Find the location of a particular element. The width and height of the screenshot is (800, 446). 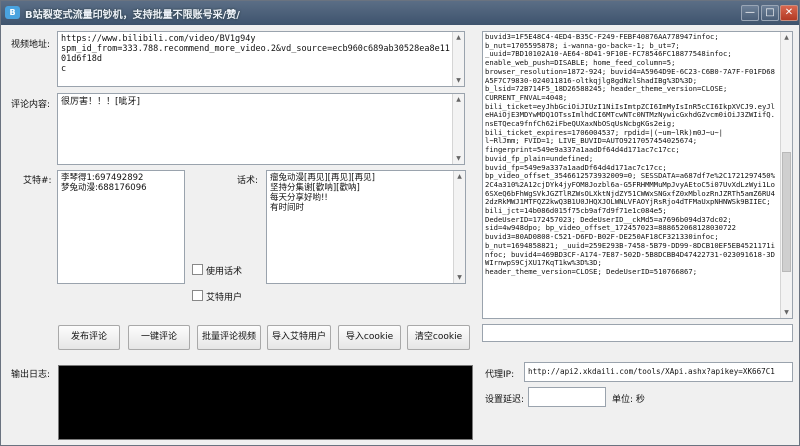

import-cookie-button: 导入cookie is located at coordinates (369, 337).